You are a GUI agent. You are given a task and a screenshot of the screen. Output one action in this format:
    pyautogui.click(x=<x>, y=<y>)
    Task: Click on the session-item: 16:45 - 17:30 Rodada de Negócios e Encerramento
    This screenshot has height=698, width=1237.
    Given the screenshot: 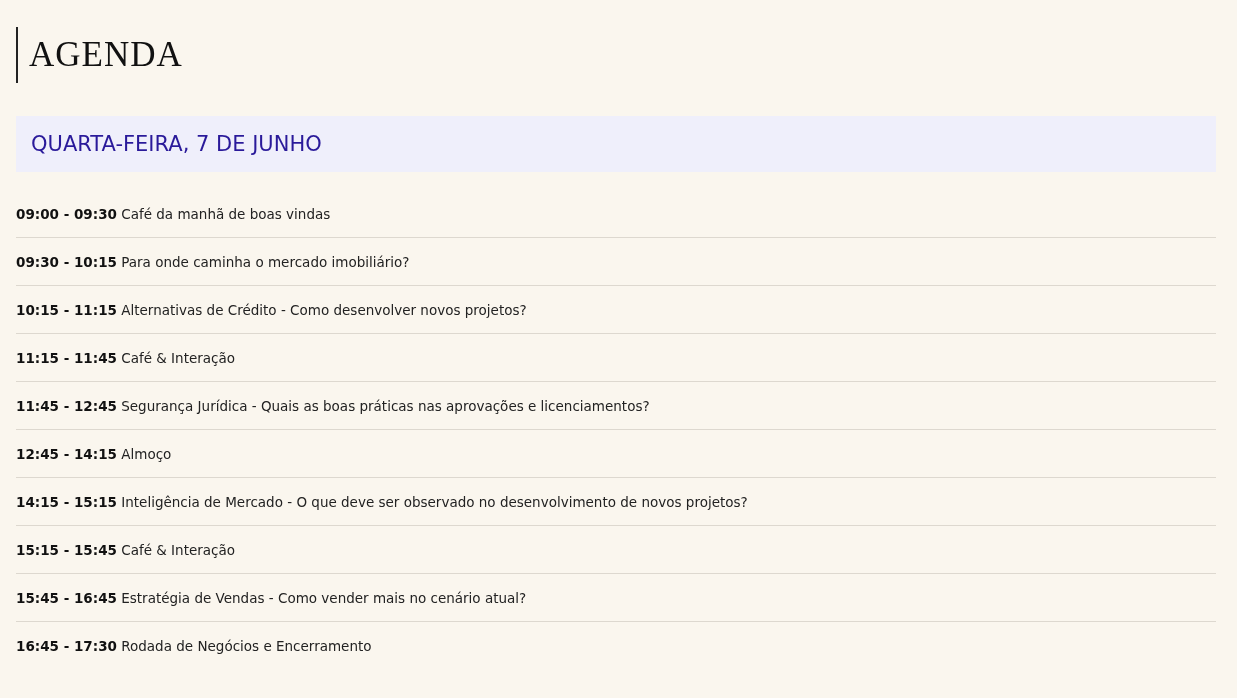 What is the action you would take?
    pyautogui.click(x=194, y=645)
    